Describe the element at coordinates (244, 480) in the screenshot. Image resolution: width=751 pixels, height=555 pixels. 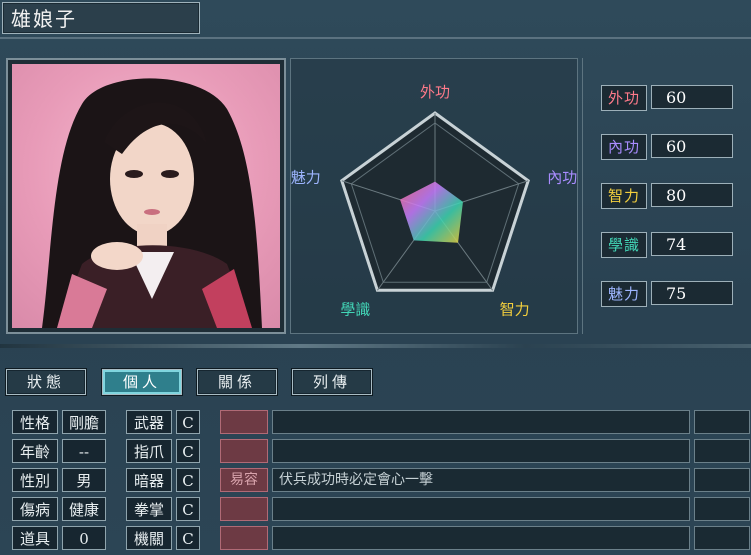
I see `skill-slot: 易容` at that location.